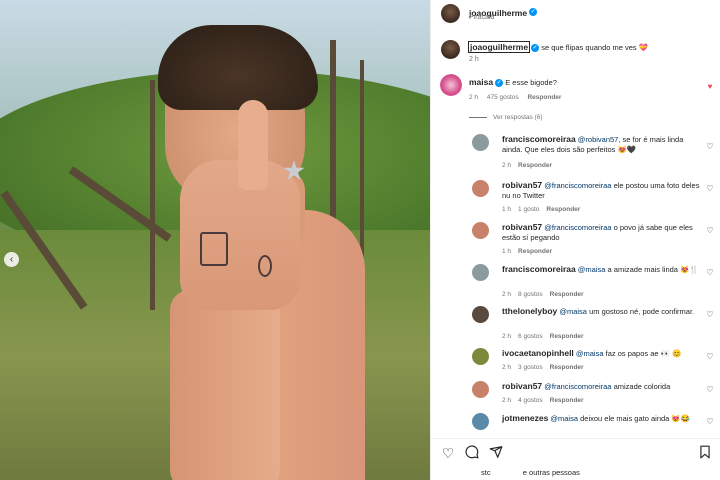  I want to click on comment-icon, so click(472, 453).